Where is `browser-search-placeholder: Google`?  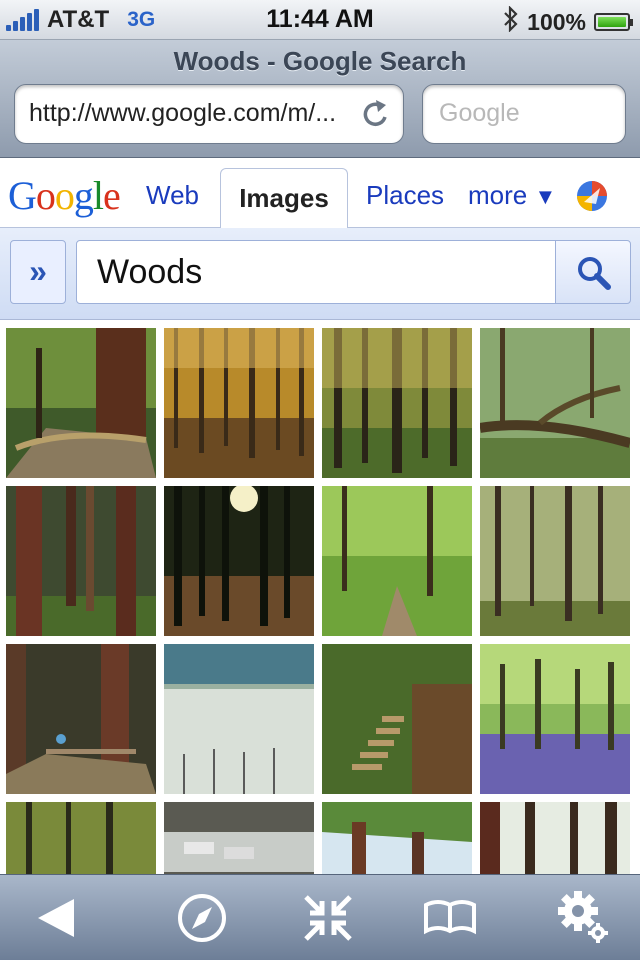
browser-search-placeholder: Google is located at coordinates (479, 113).